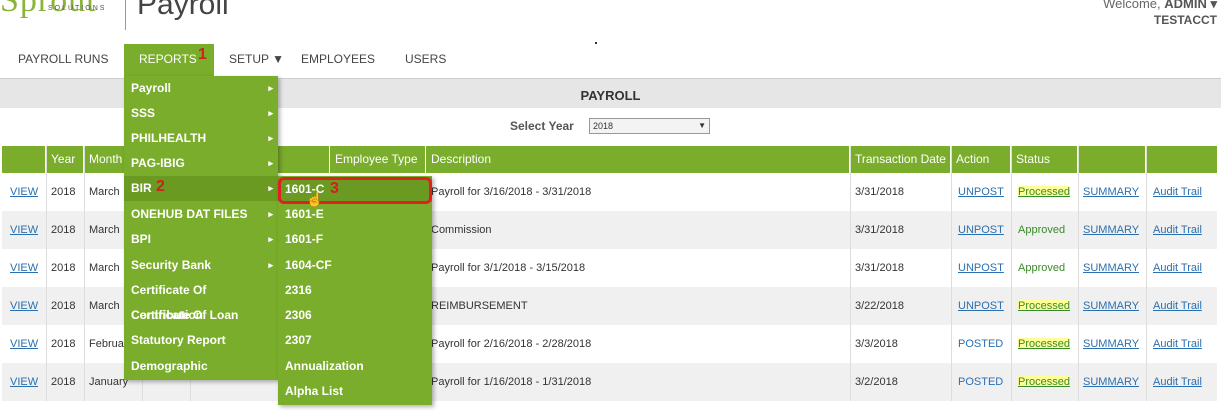  Describe the element at coordinates (256, 61) in the screenshot. I see `nav-setup: SETUP ▼` at that location.